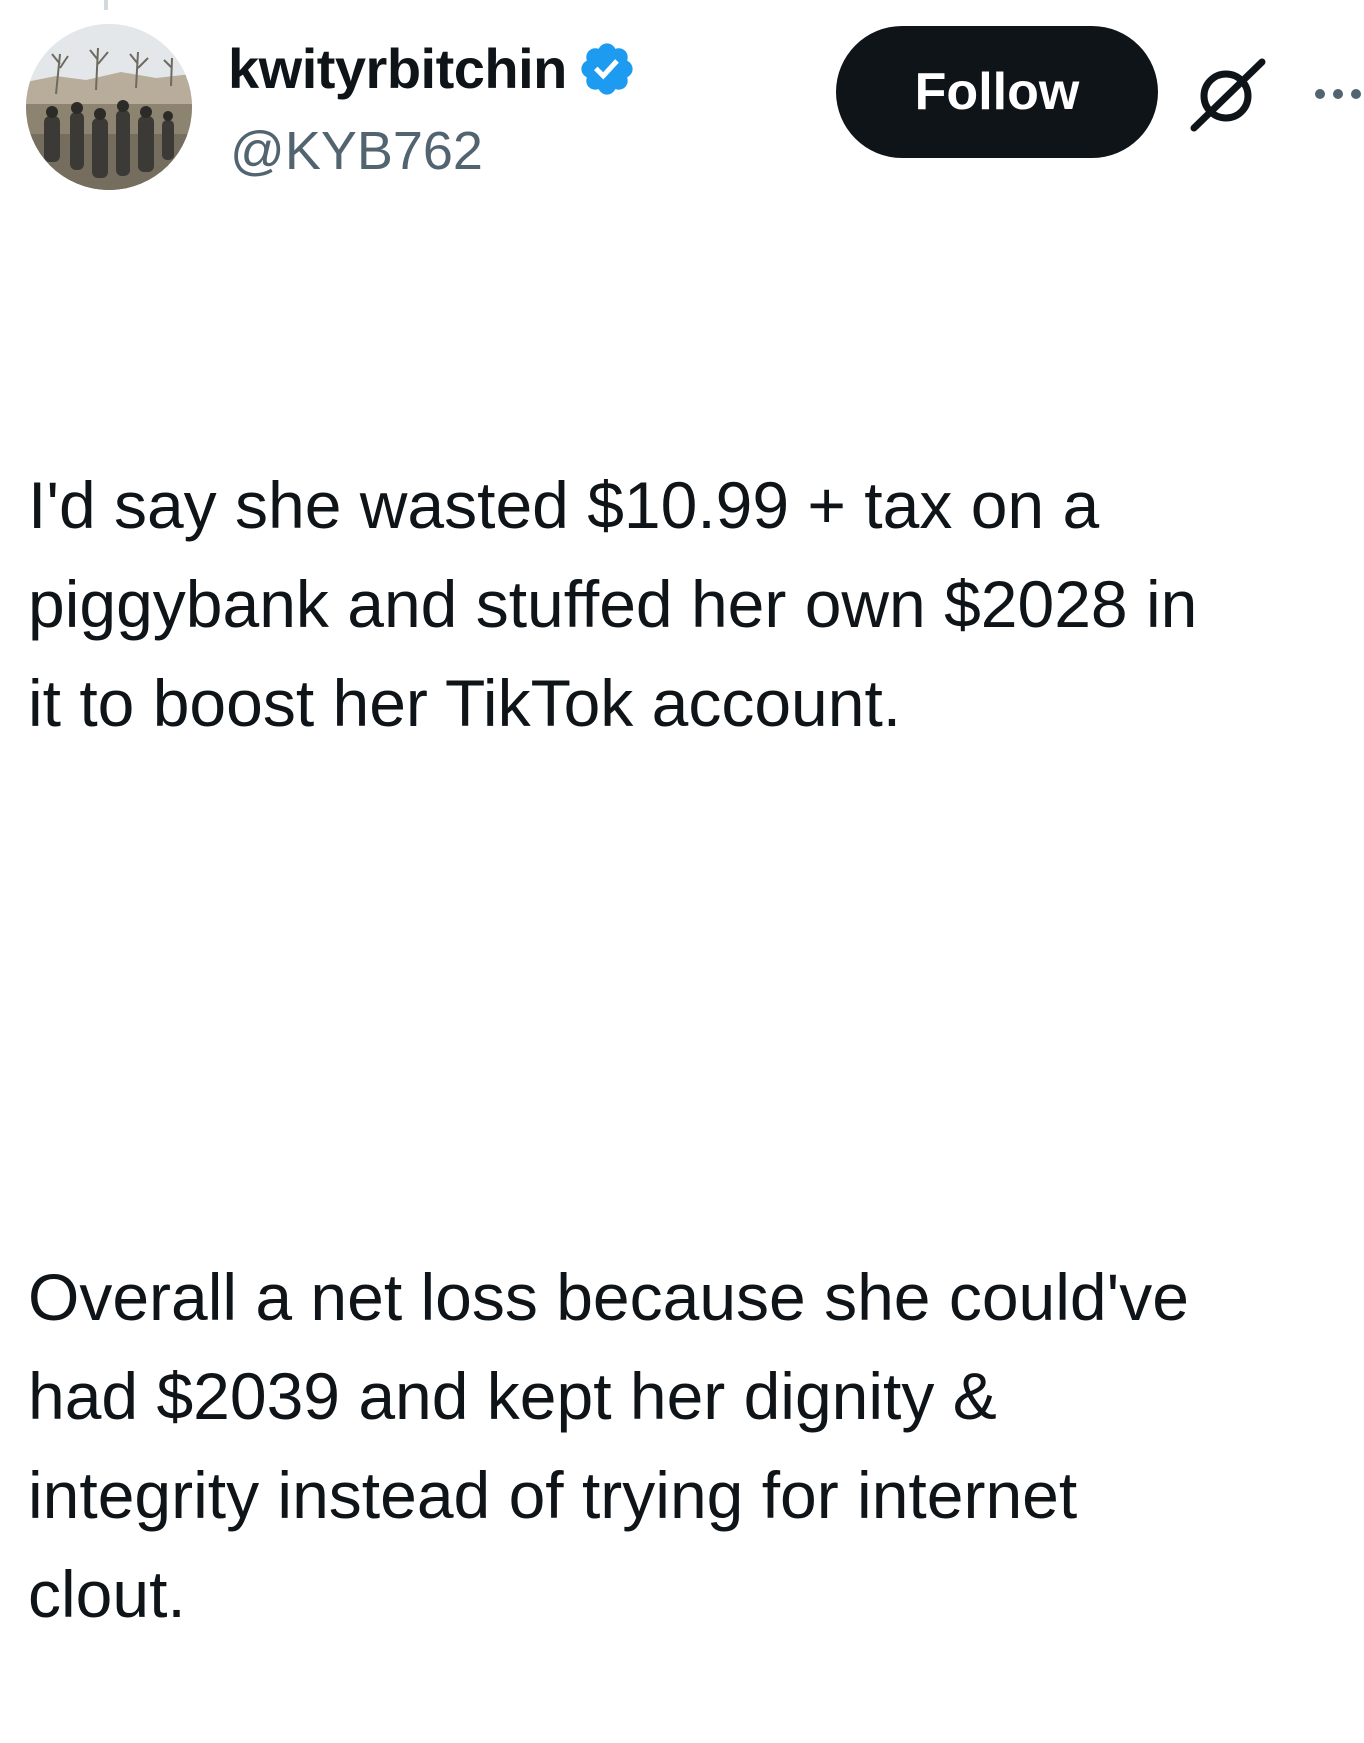  I want to click on author-display-name: kwityrbitchin, so click(397, 69).